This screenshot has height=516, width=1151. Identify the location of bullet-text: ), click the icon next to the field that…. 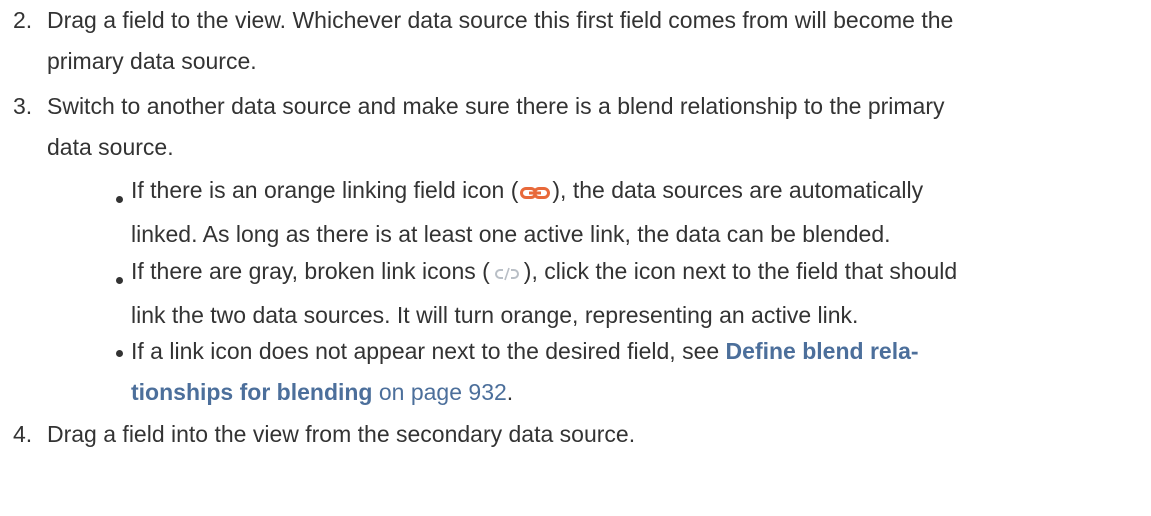
(740, 271).